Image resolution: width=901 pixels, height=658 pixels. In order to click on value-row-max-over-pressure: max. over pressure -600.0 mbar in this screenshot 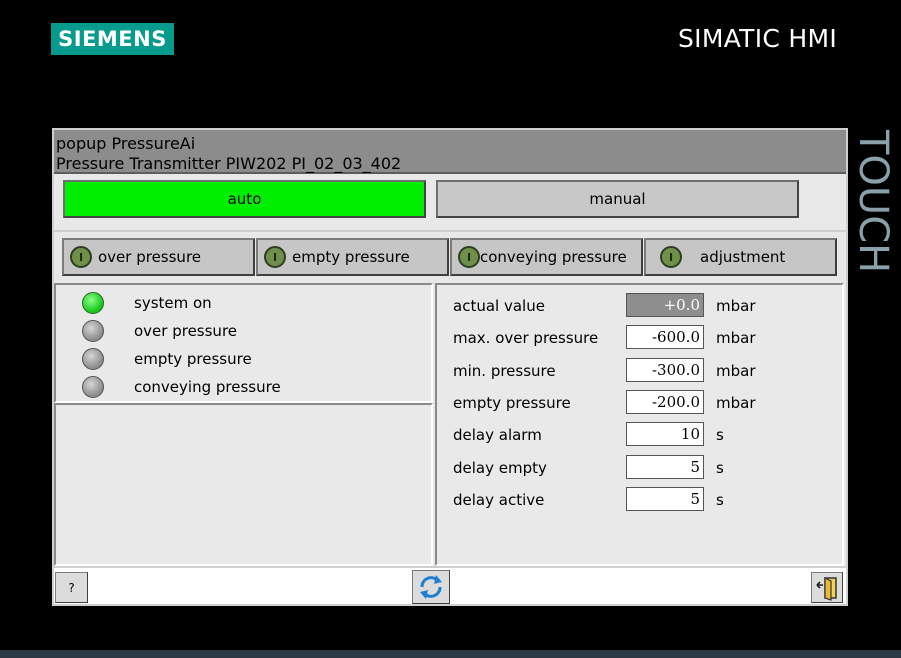, I will do `click(643, 338)`.